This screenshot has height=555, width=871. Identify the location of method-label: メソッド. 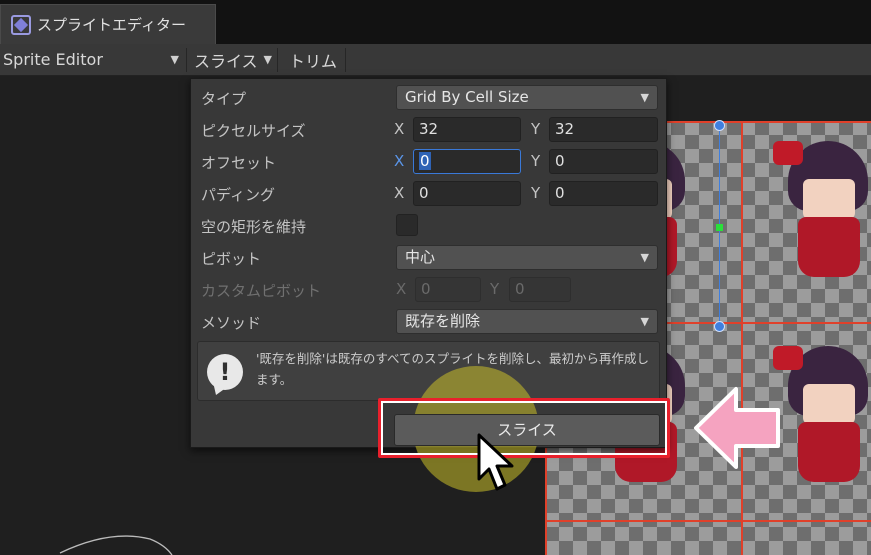
(231, 323).